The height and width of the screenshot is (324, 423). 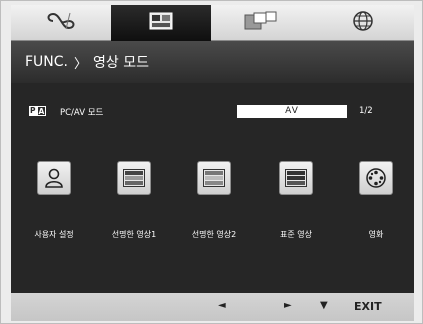 What do you see at coordinates (292, 111) in the screenshot?
I see `pcav-mode-value: AV` at bounding box center [292, 111].